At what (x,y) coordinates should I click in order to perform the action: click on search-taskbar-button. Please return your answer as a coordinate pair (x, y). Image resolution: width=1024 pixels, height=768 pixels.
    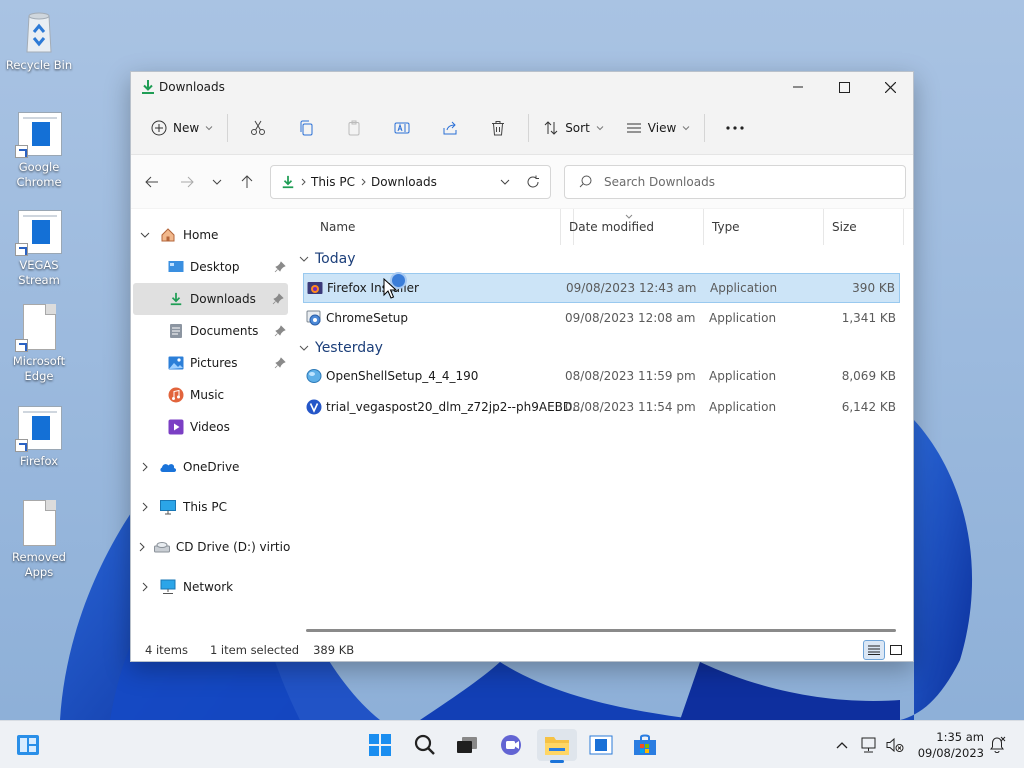
    Looking at the image, I should click on (425, 745).